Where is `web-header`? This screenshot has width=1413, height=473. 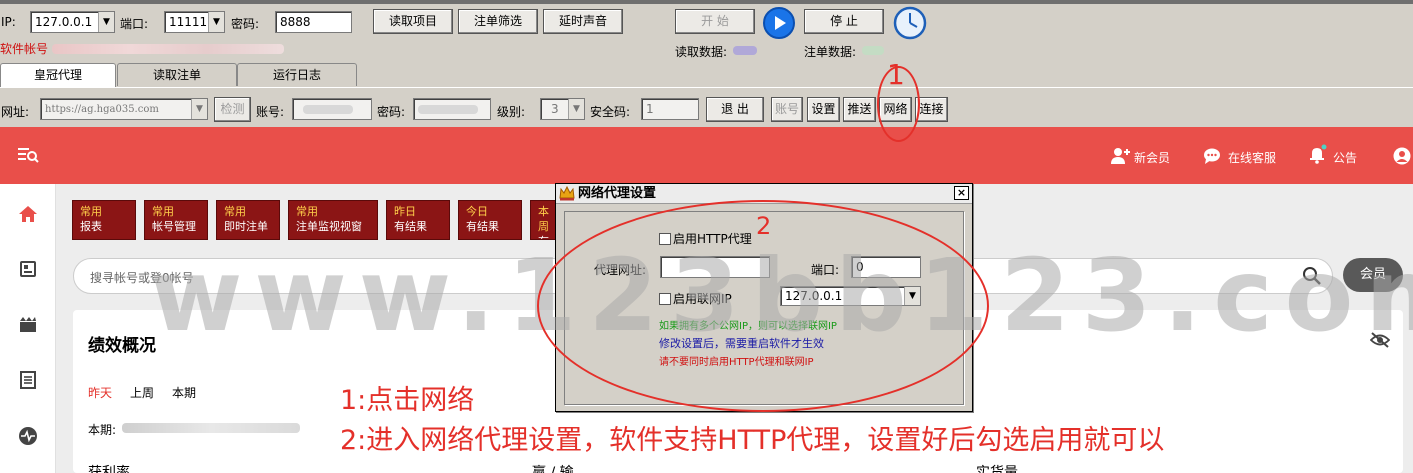 web-header is located at coordinates (706, 155).